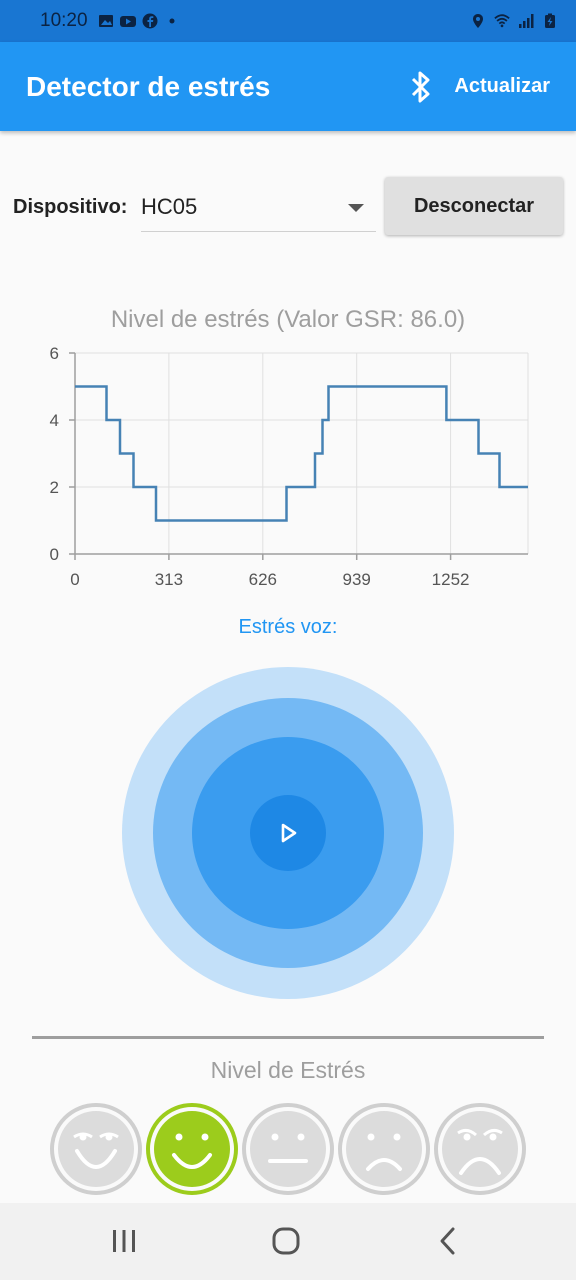 The image size is (576, 1280). What do you see at coordinates (192, 1149) in the screenshot?
I see `face-happy-icon` at bounding box center [192, 1149].